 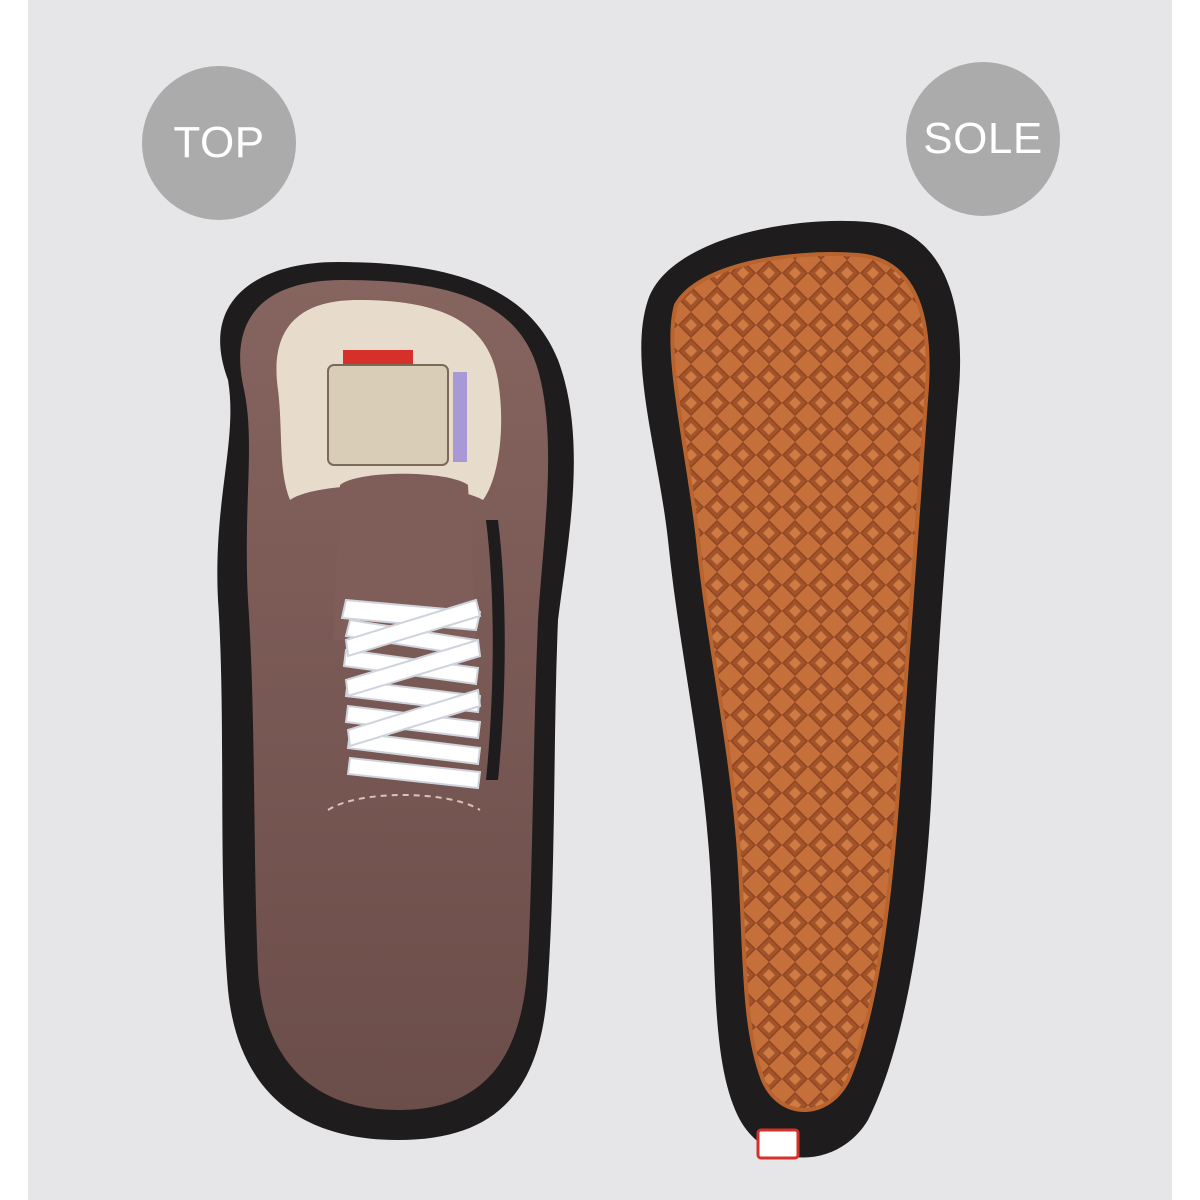 I want to click on heel-tag, so click(x=778, y=1144).